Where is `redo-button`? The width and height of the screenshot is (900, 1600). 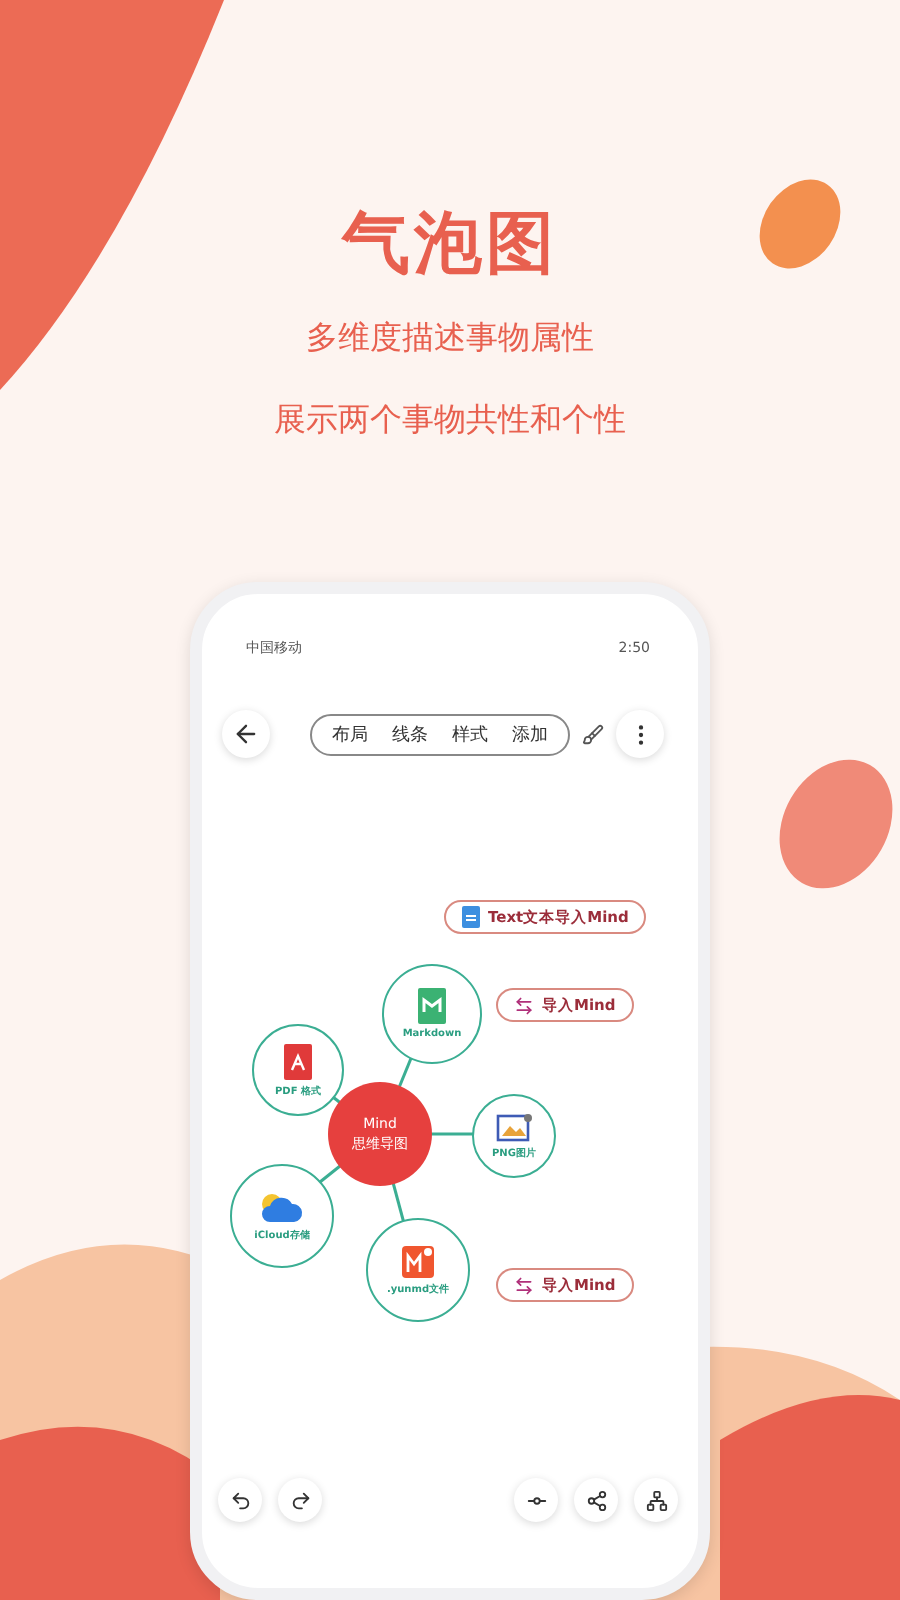 redo-button is located at coordinates (300, 1500).